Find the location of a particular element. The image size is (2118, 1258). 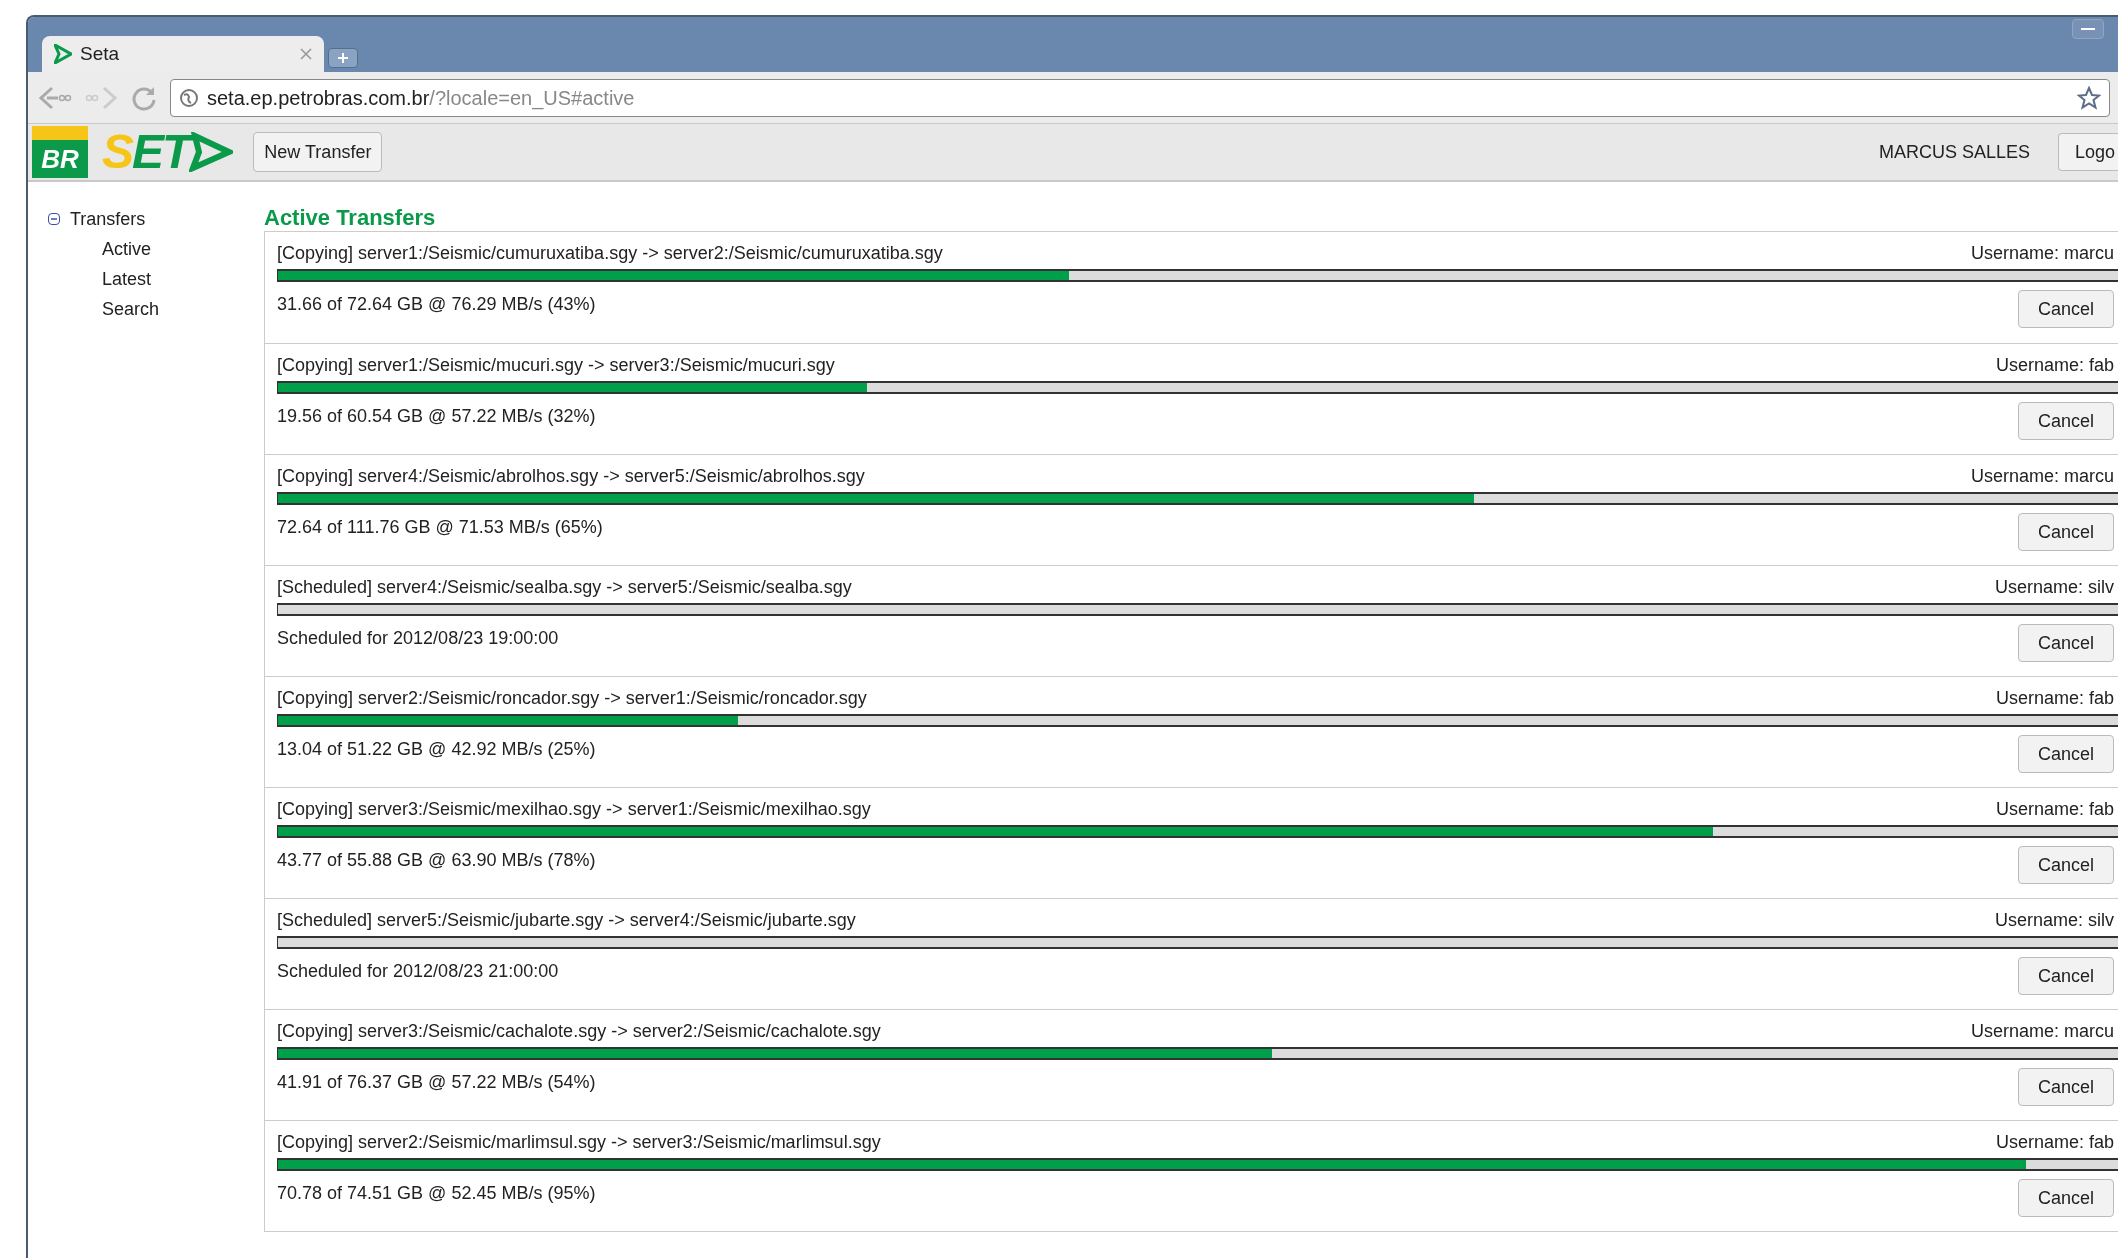

tree-item: Active is located at coordinates (127, 249).